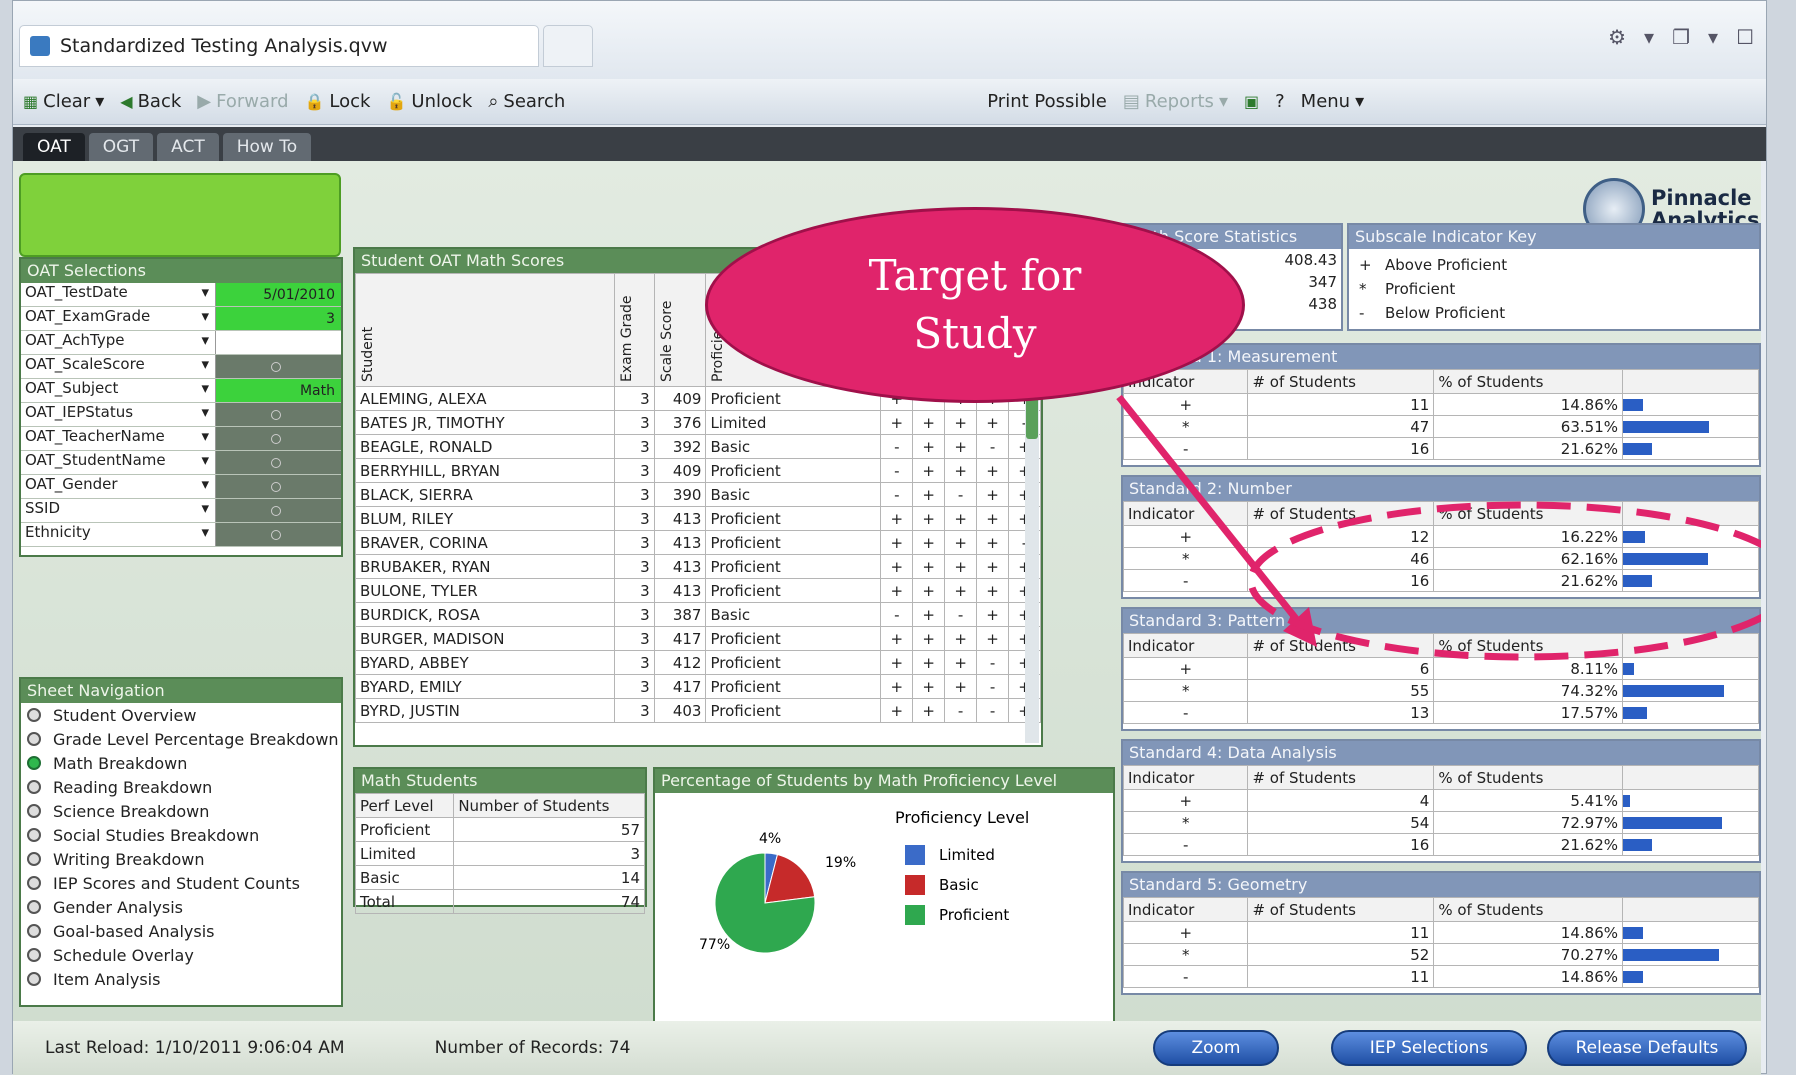  What do you see at coordinates (1341, 822) in the screenshot?
I see `table-cell: 54` at bounding box center [1341, 822].